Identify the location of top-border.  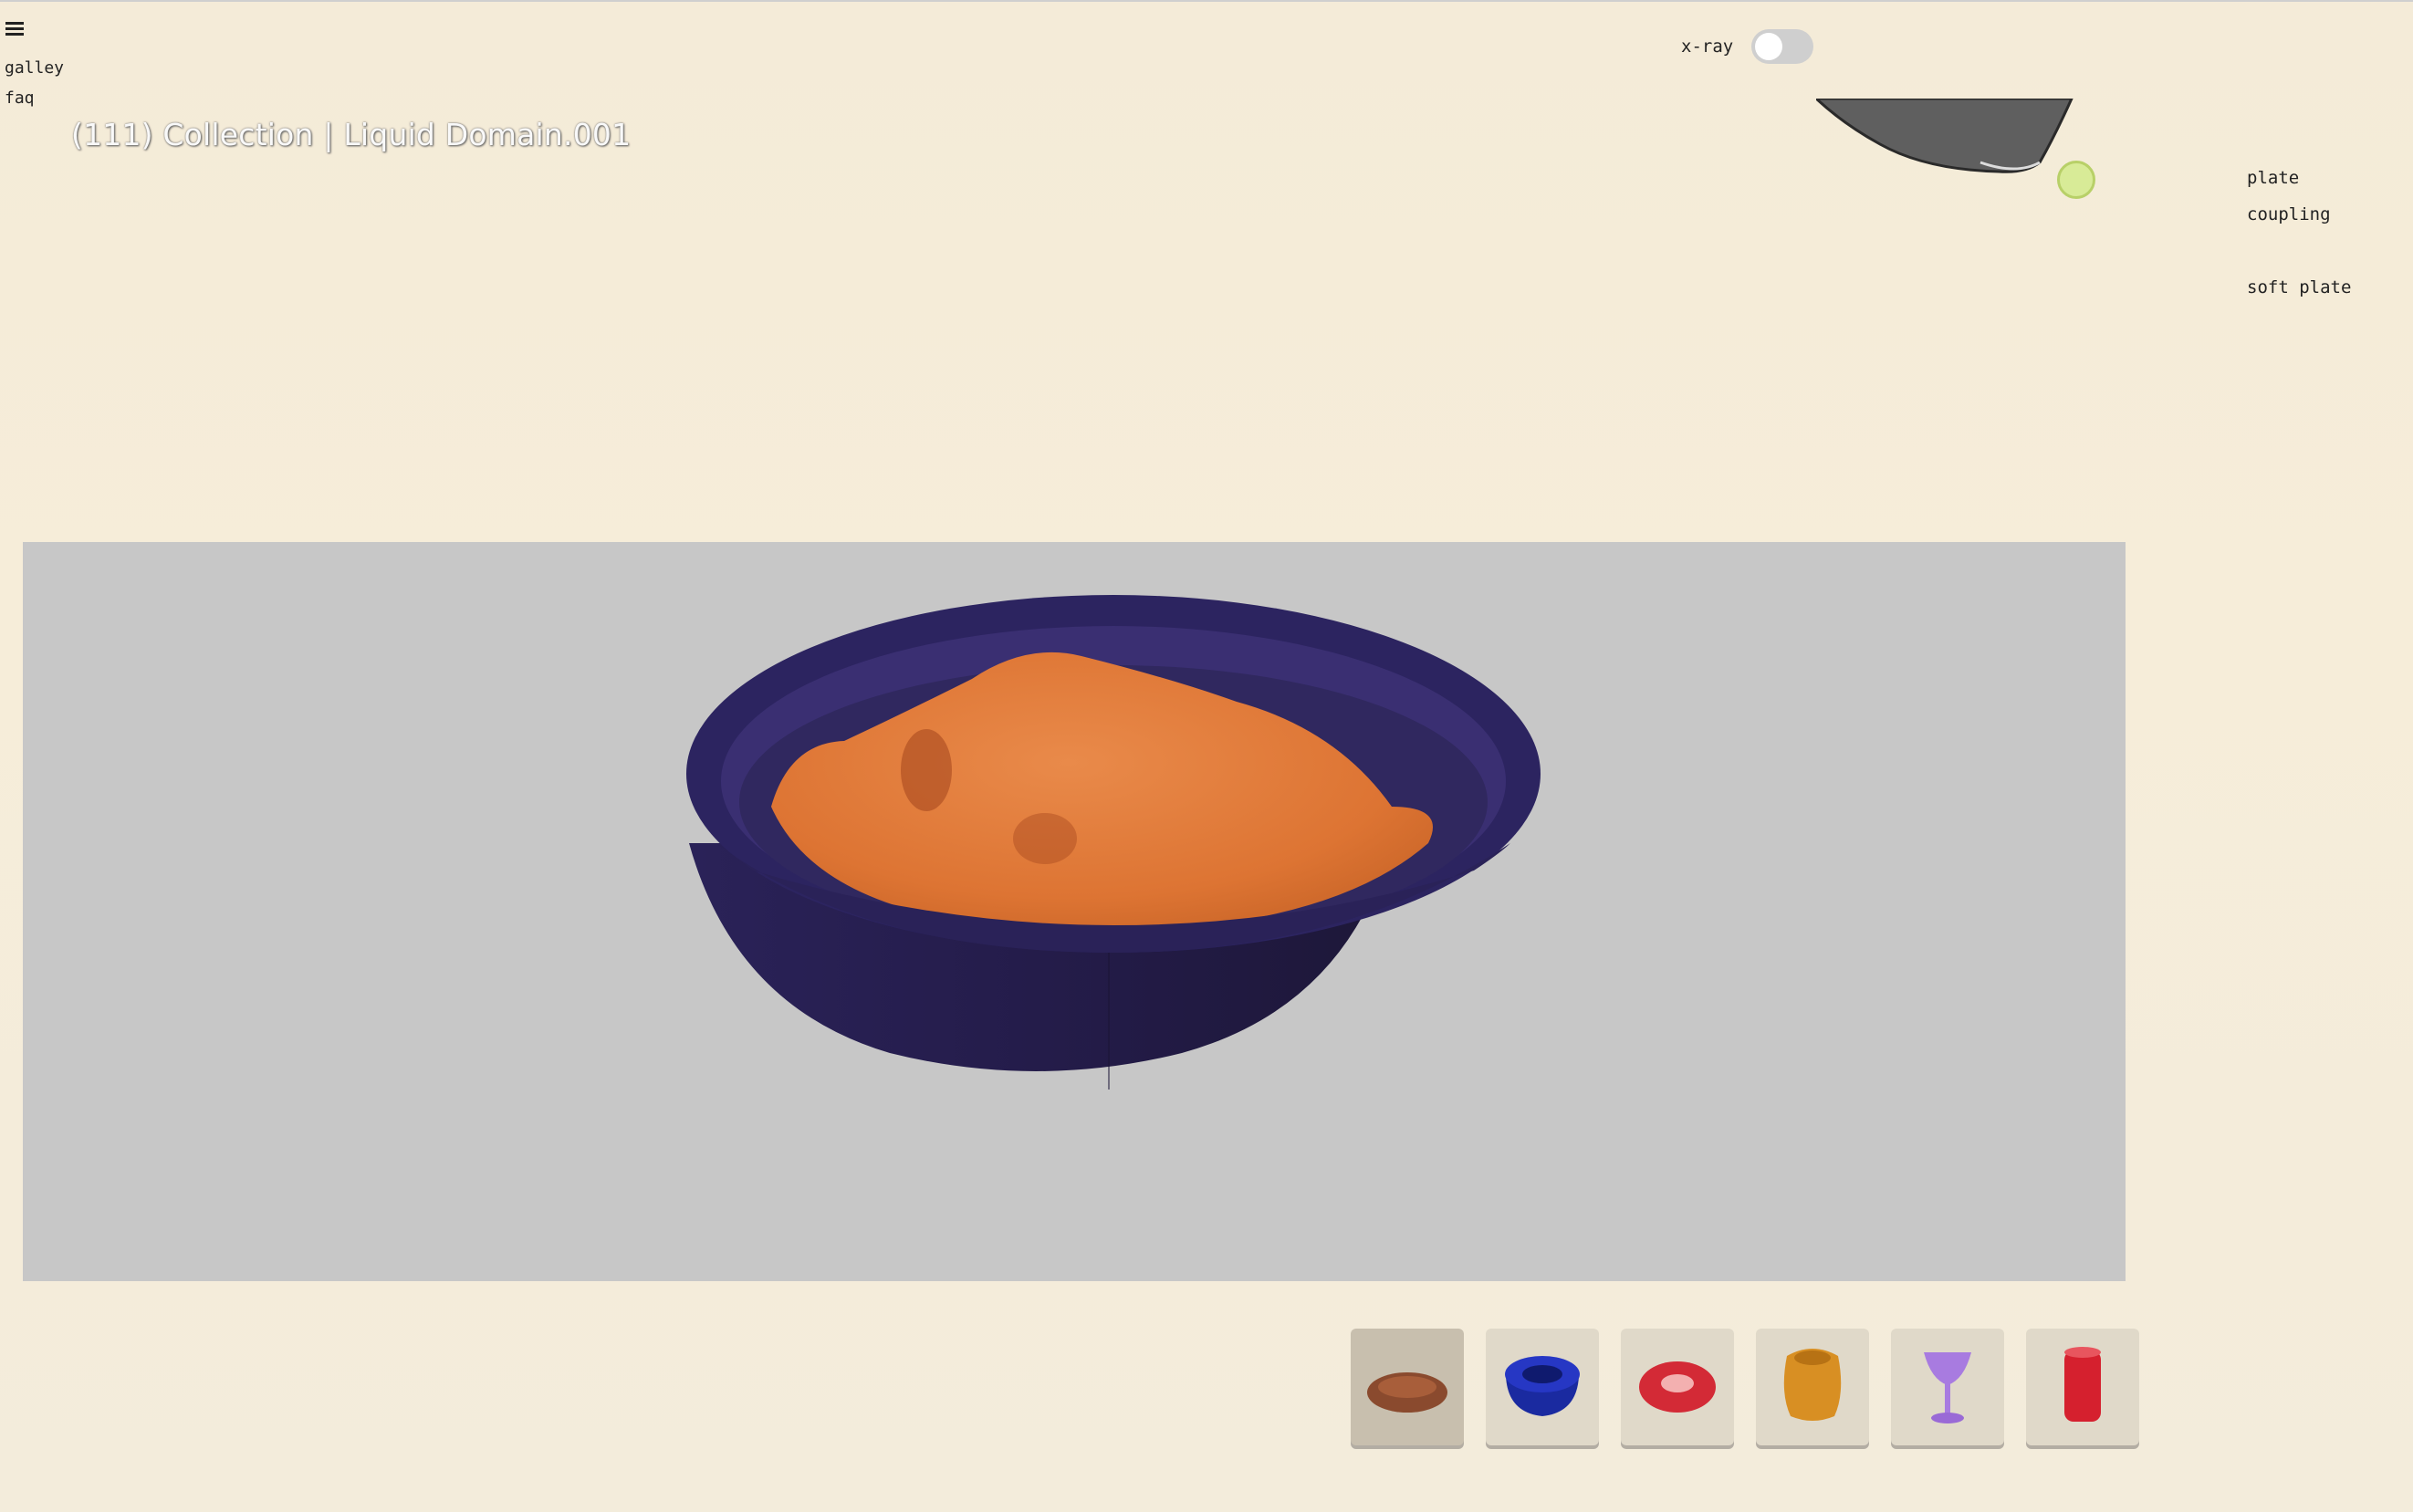
(1206, 1).